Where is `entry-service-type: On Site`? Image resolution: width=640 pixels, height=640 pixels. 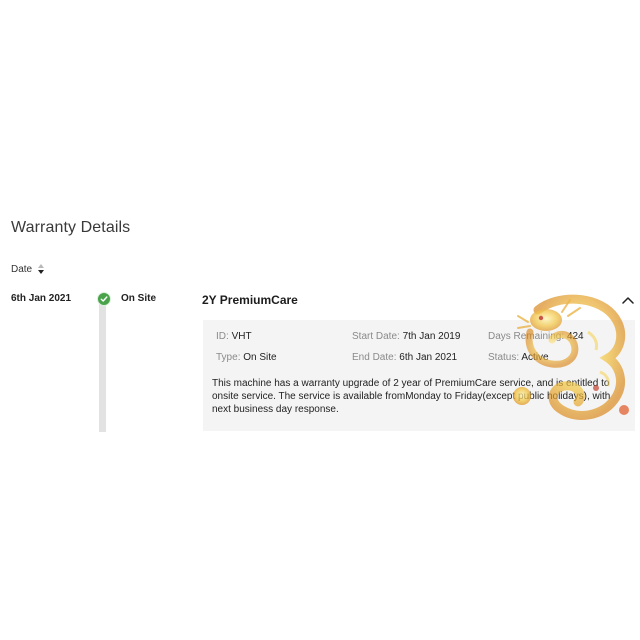 entry-service-type: On Site is located at coordinates (139, 298).